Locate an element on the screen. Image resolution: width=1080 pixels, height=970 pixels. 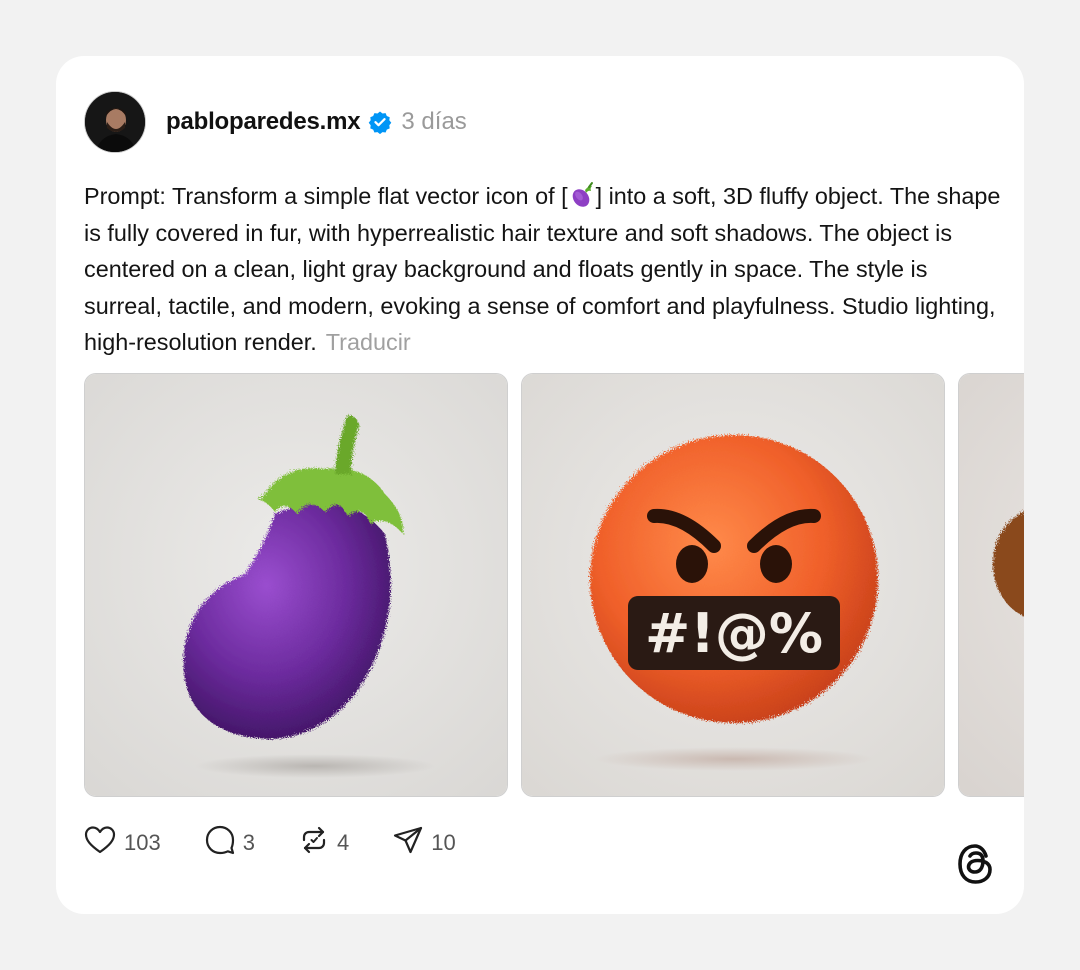
gallery-image-third is located at coordinates (991, 585).